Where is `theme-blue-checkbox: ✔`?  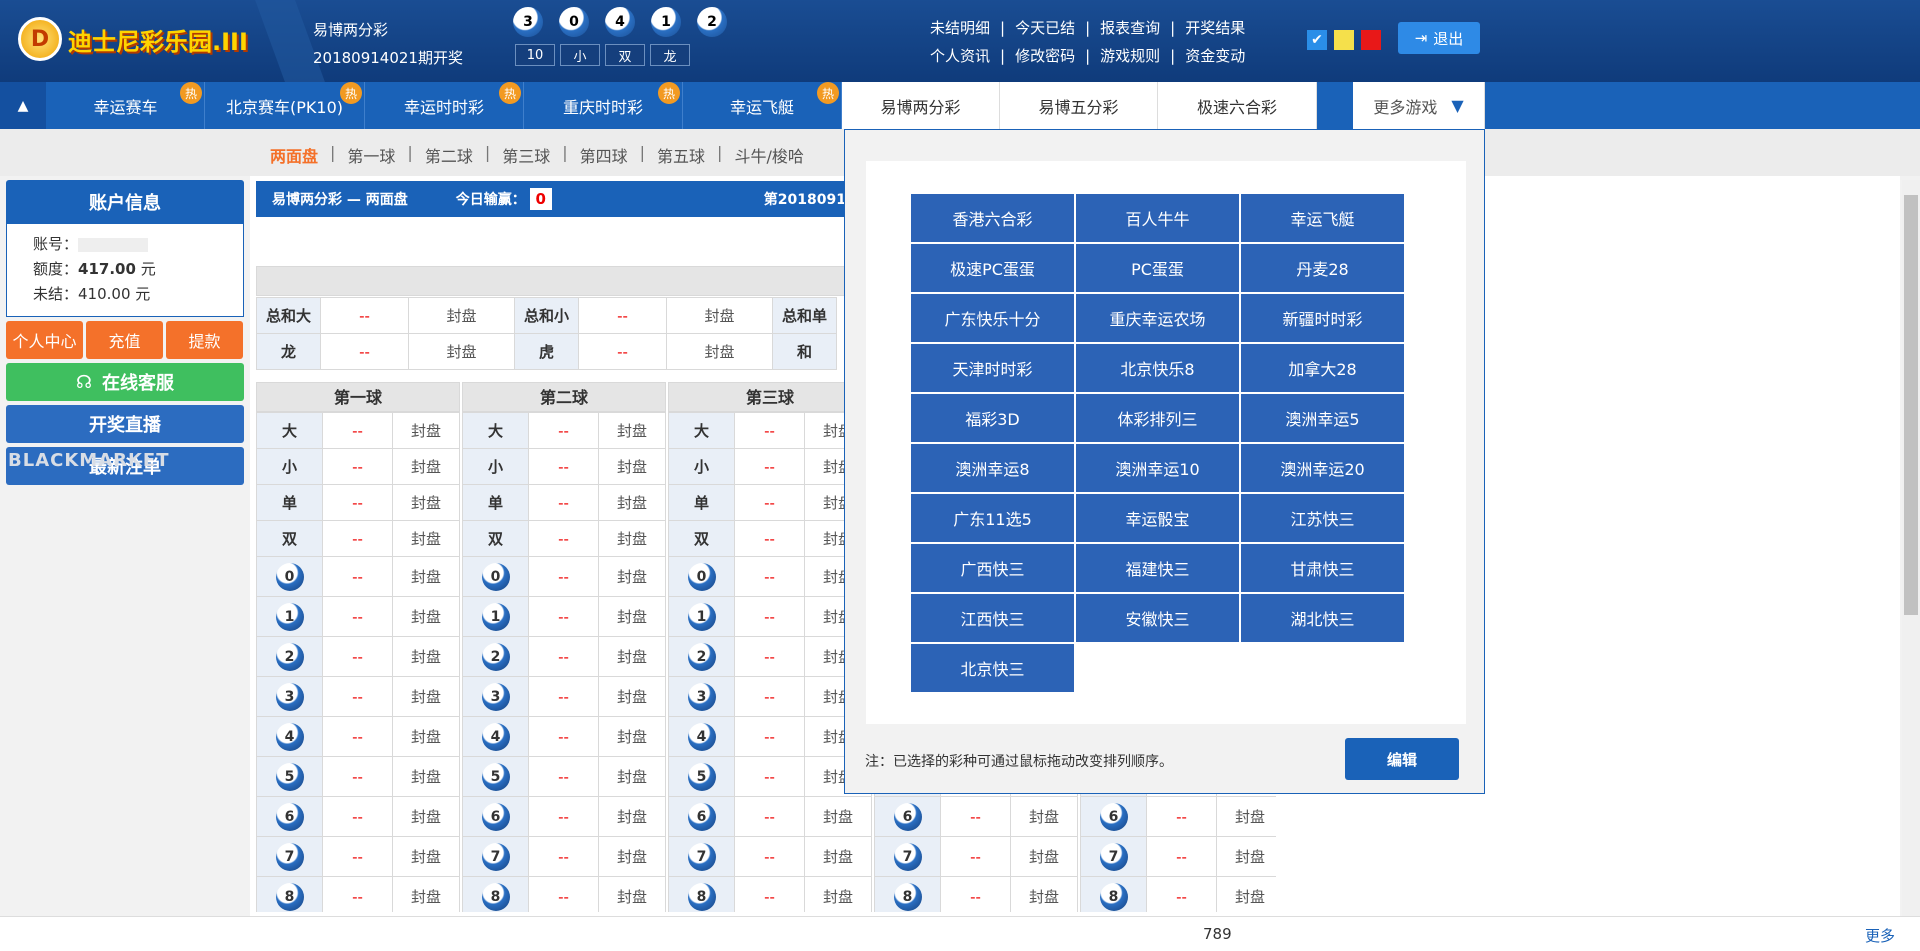
theme-blue-checkbox: ✔ is located at coordinates (1317, 40).